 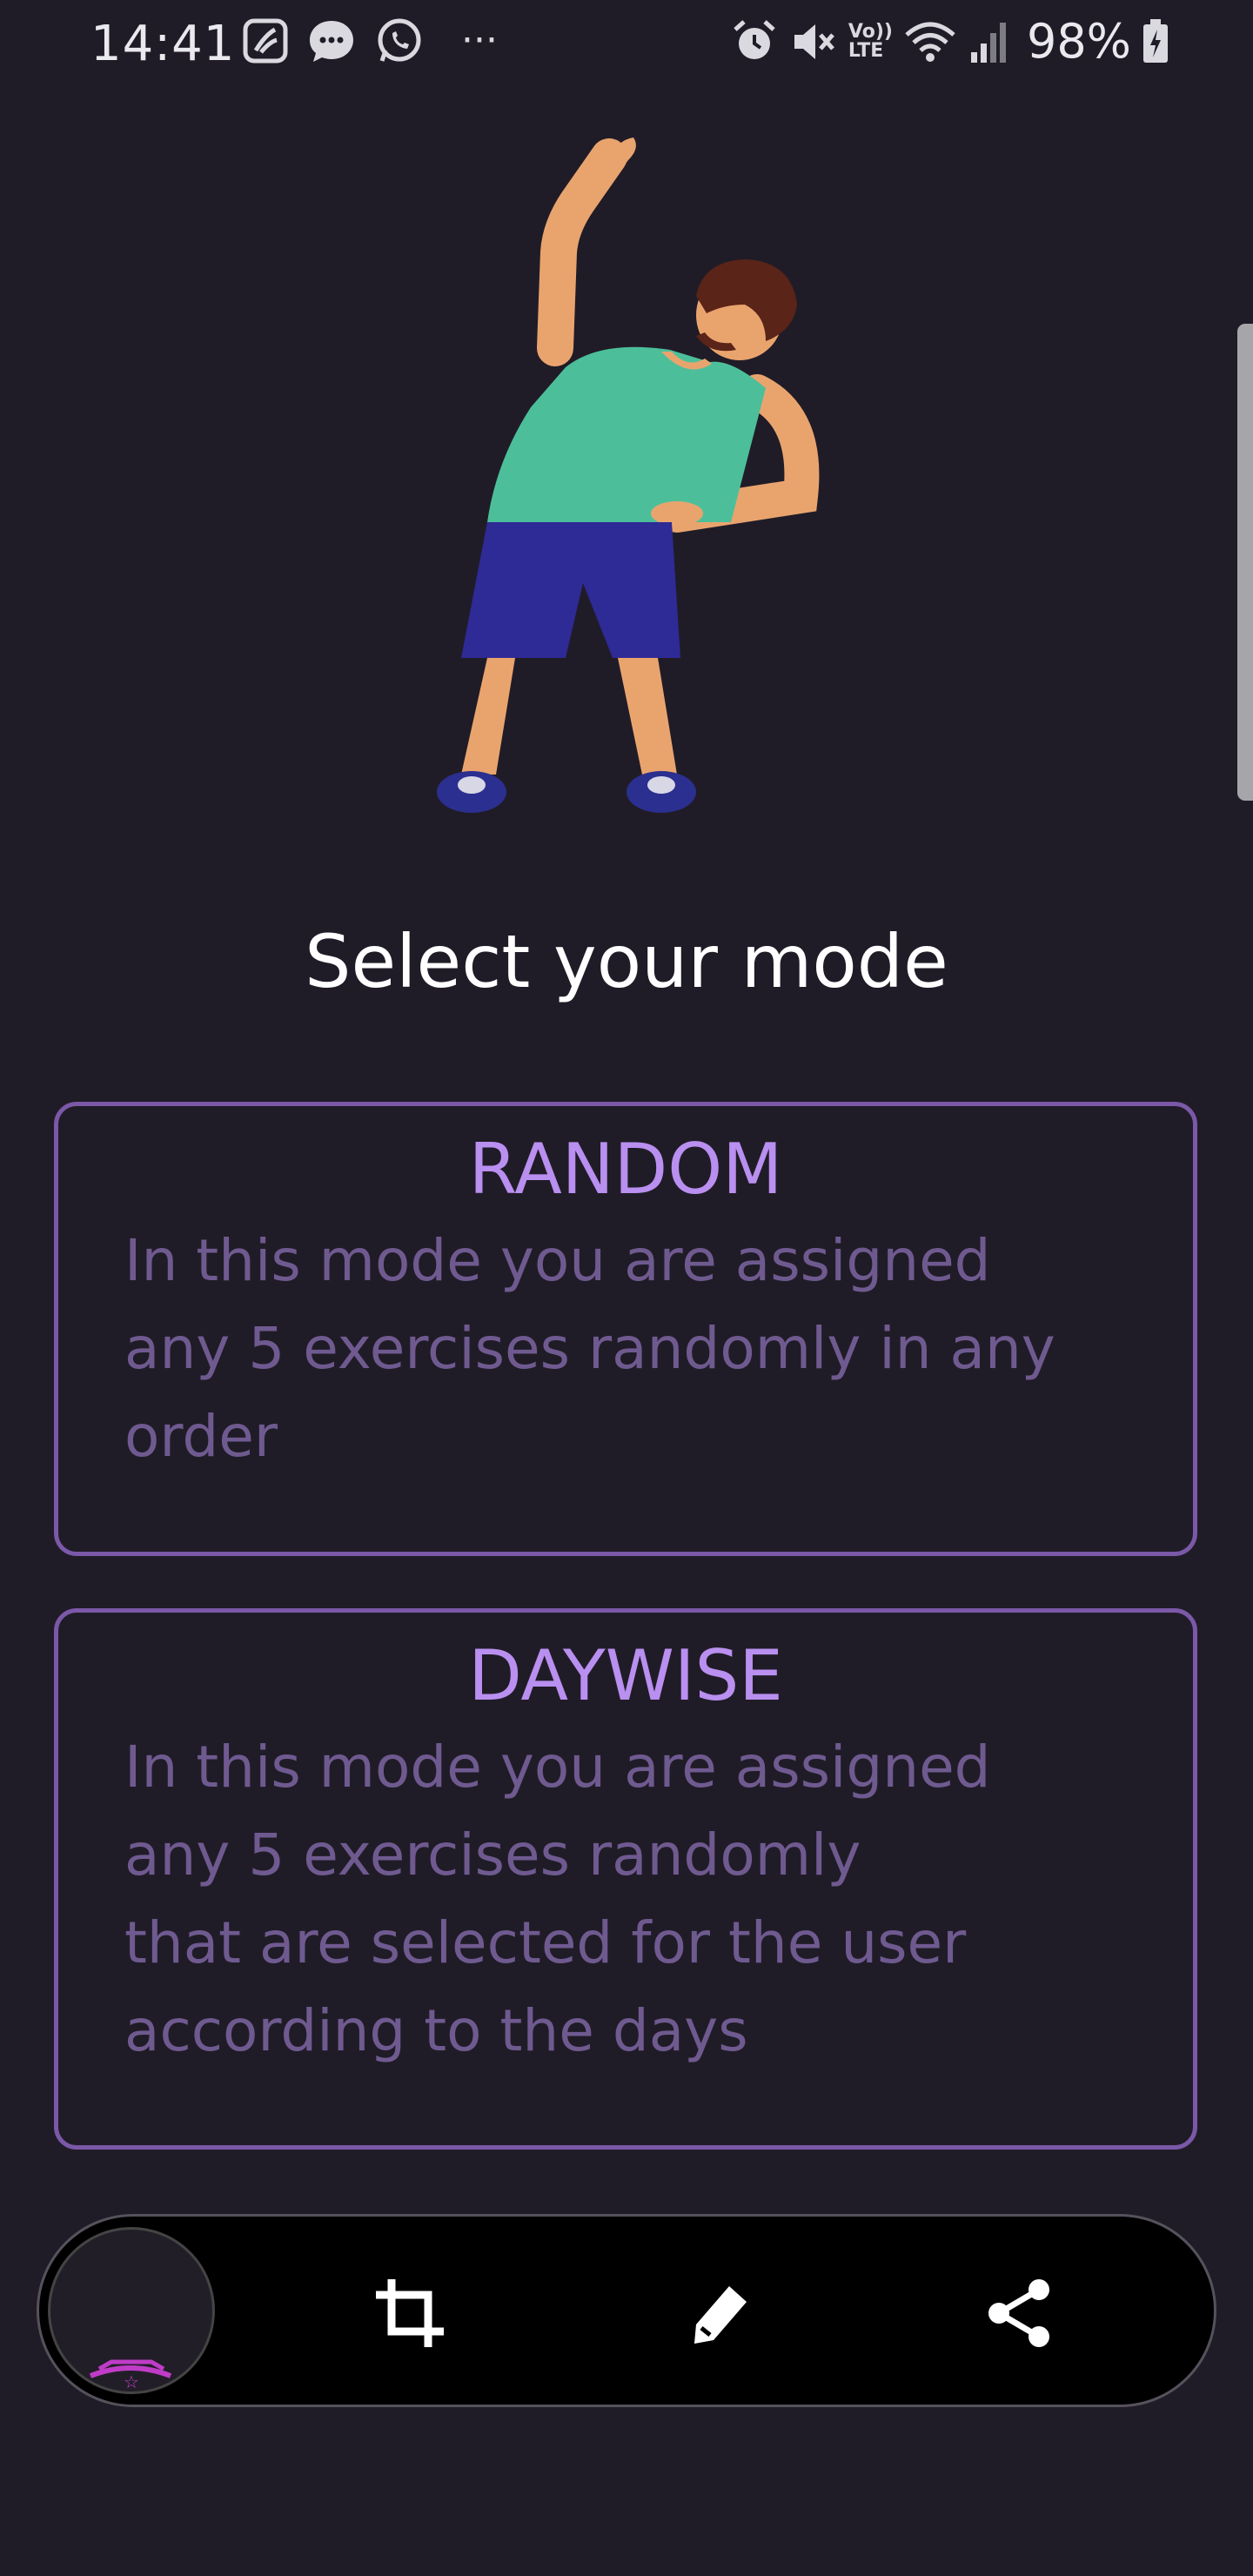 I want to click on crop-icon, so click(x=410, y=2313).